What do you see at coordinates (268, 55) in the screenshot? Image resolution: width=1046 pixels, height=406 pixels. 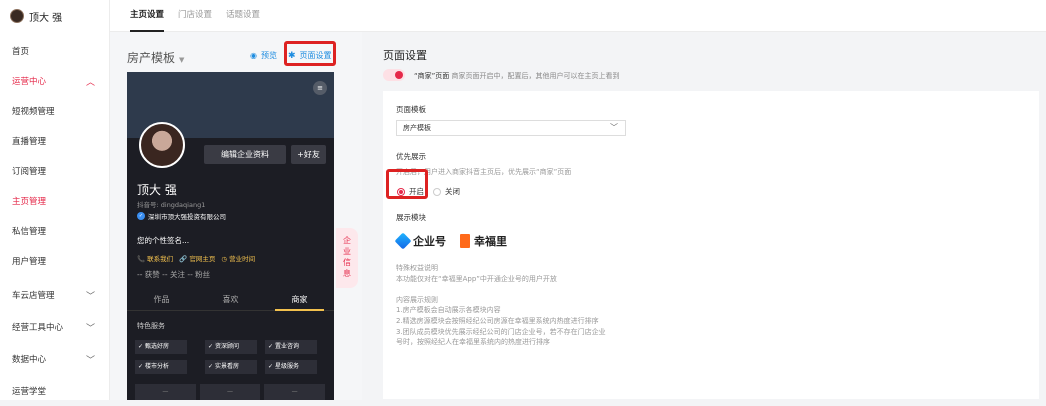 I see `preview-label: 预览` at bounding box center [268, 55].